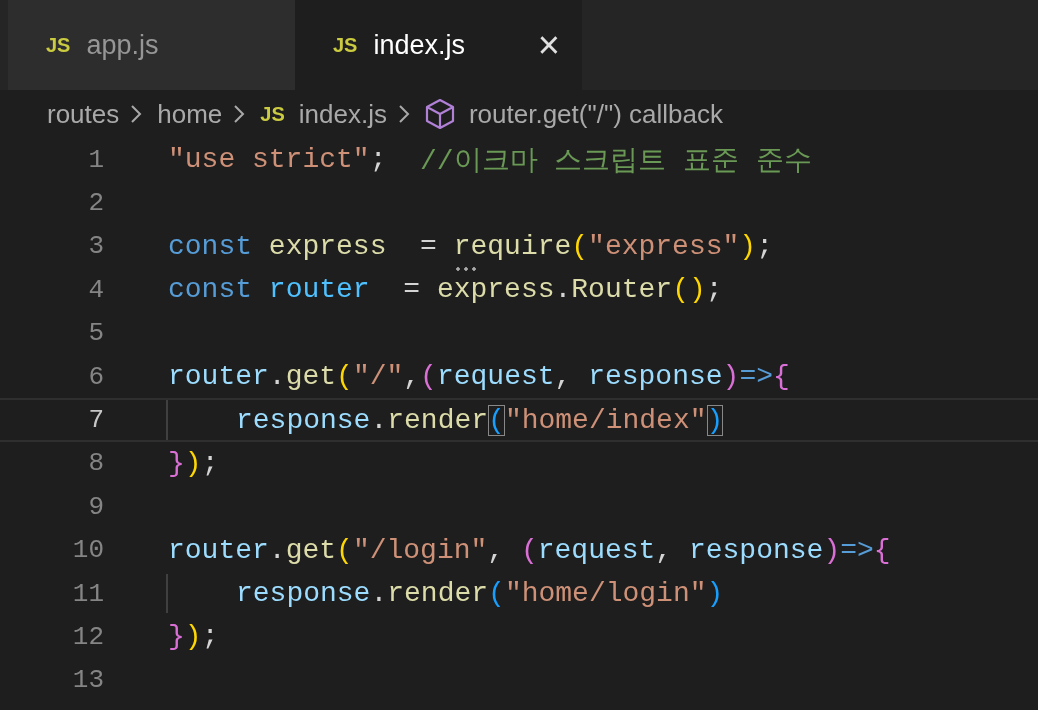 This screenshot has height=710, width=1038. I want to click on breadcrumb-item: index.js, so click(342, 114).